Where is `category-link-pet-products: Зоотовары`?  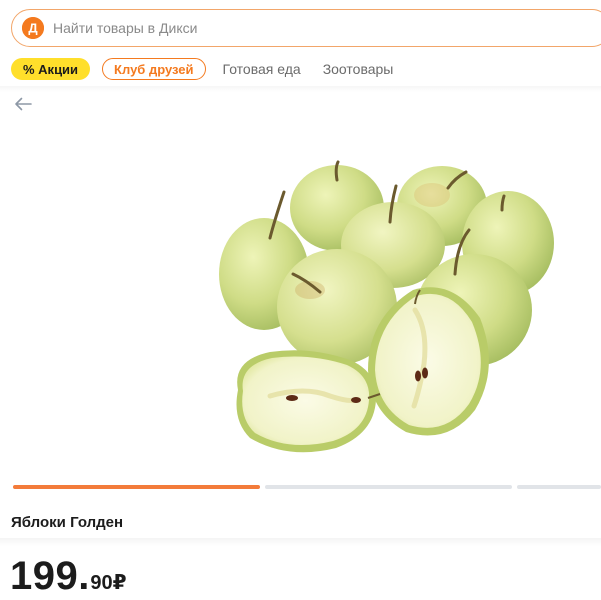 category-link-pet-products: Зоотовары is located at coordinates (358, 69).